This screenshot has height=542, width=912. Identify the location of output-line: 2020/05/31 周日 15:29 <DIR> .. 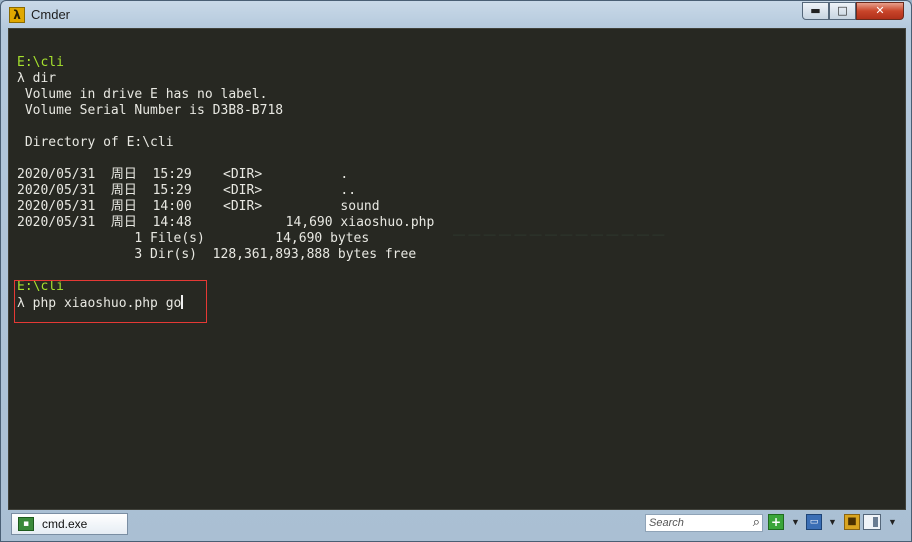
(225, 175).